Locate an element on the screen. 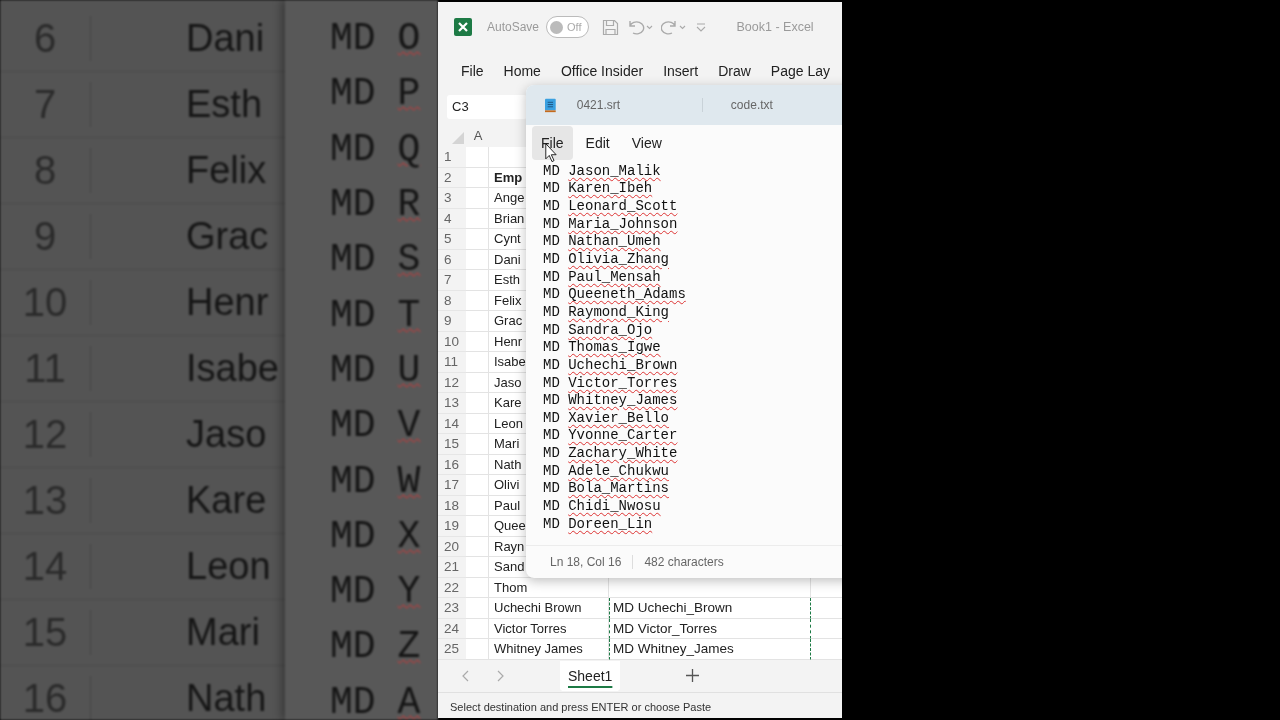 The image size is (1280, 720). ribbon-tab: Insert is located at coordinates (681, 71).